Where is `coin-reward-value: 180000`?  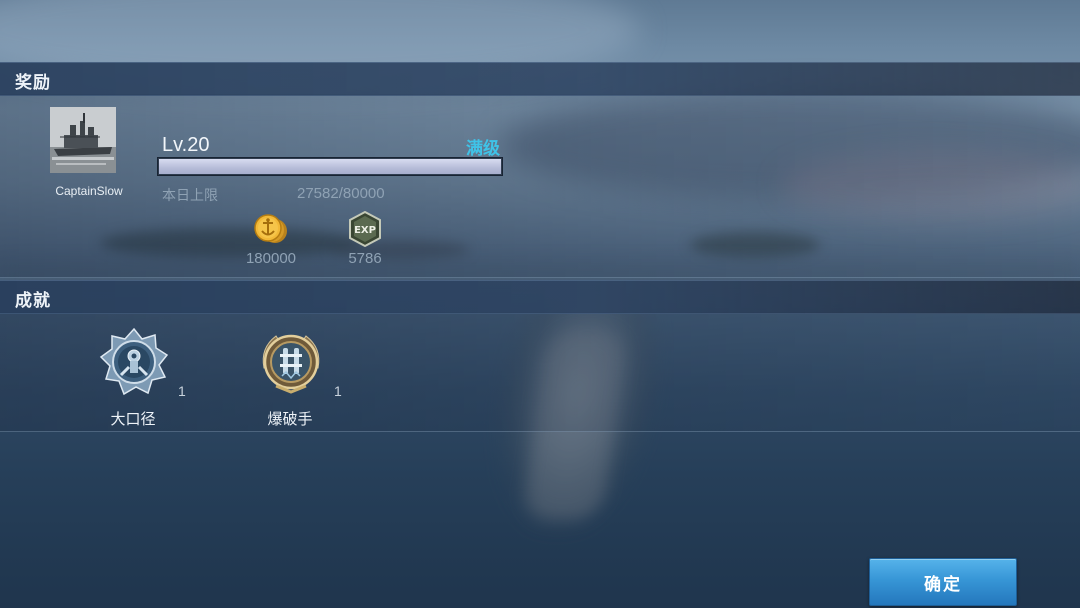
coin-reward-value: 180000 is located at coordinates (271, 258).